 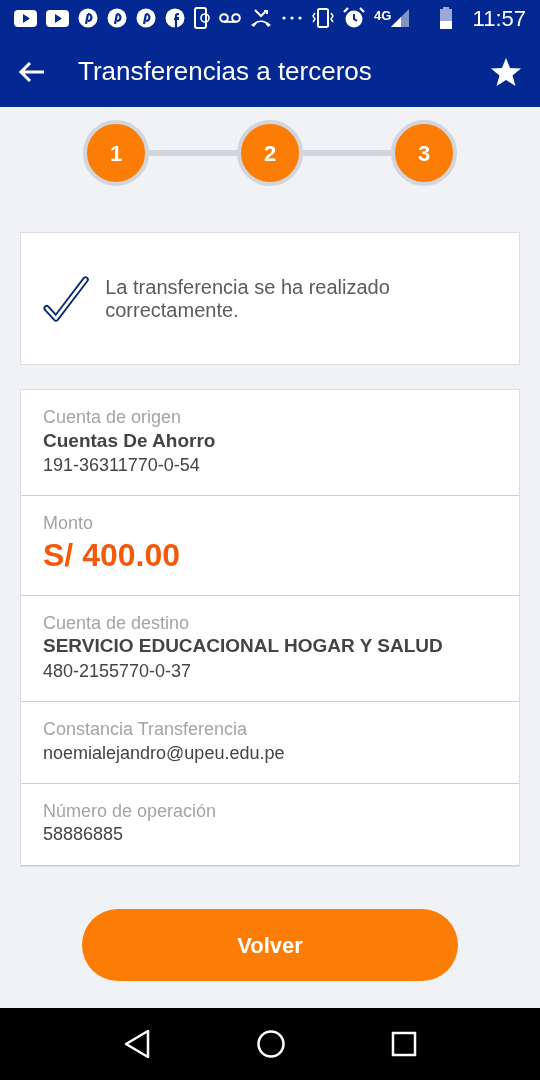 I want to click on back-arrow-icon, so click(x=32, y=71).